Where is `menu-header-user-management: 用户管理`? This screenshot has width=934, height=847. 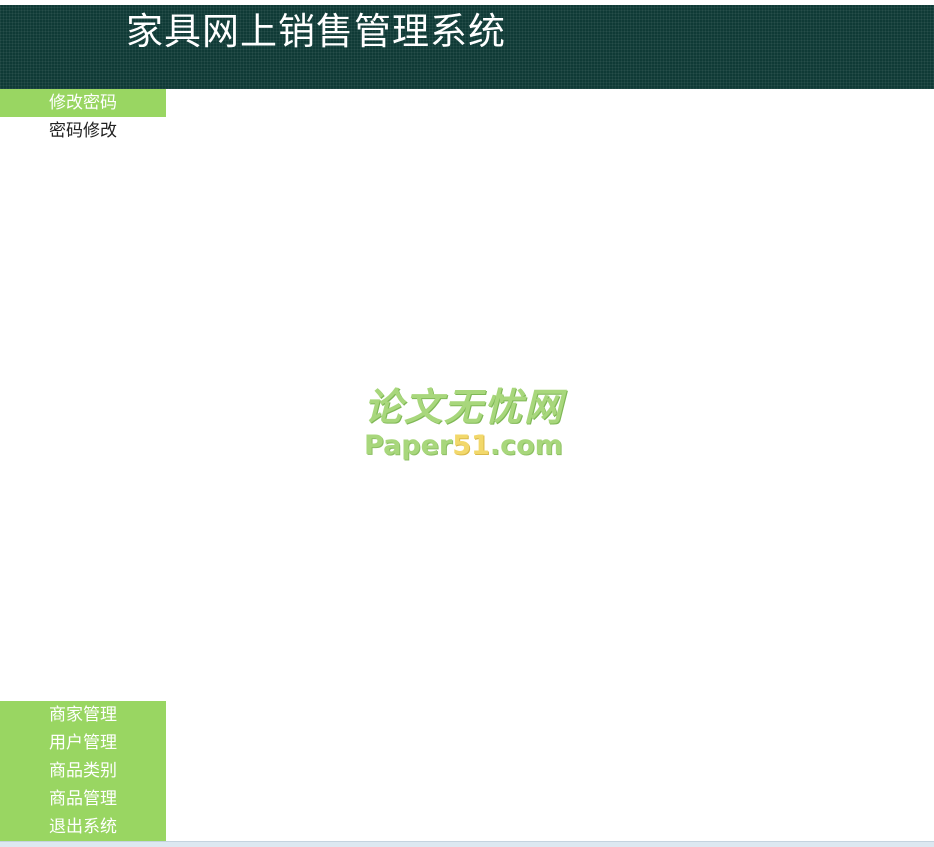
menu-header-user-management: 用户管理 is located at coordinates (83, 743).